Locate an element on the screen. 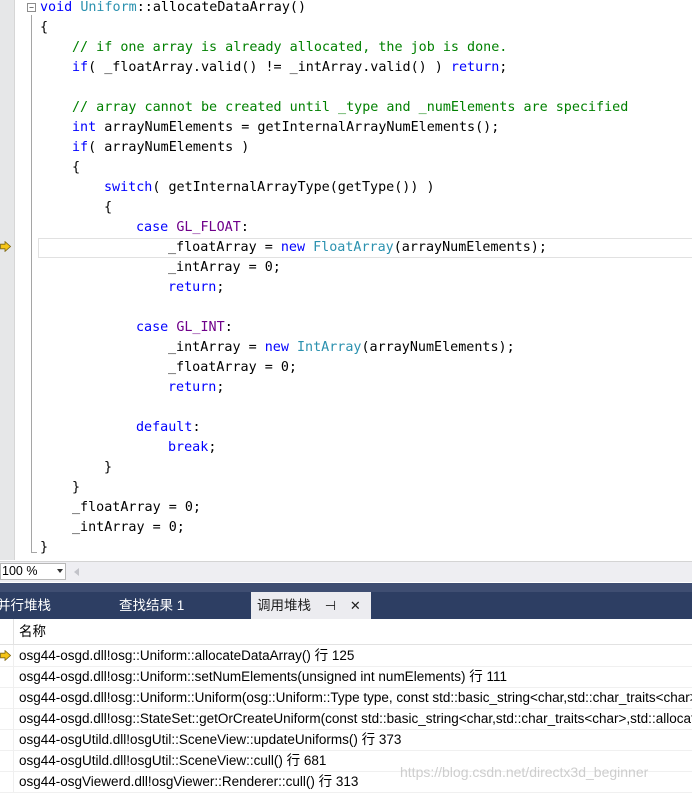 This screenshot has width=692, height=793. code-token: Uniform is located at coordinates (108, 7).